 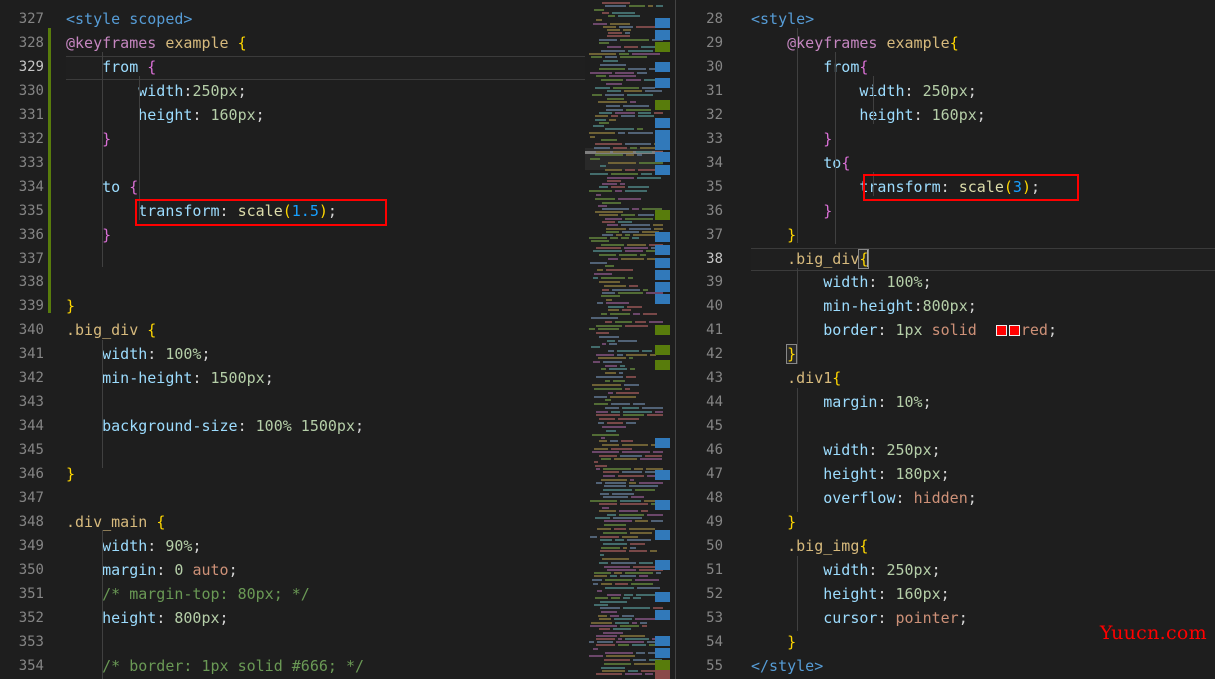 What do you see at coordinates (292, 331) in the screenshot?
I see `code-line: 340 .big_div {` at bounding box center [292, 331].